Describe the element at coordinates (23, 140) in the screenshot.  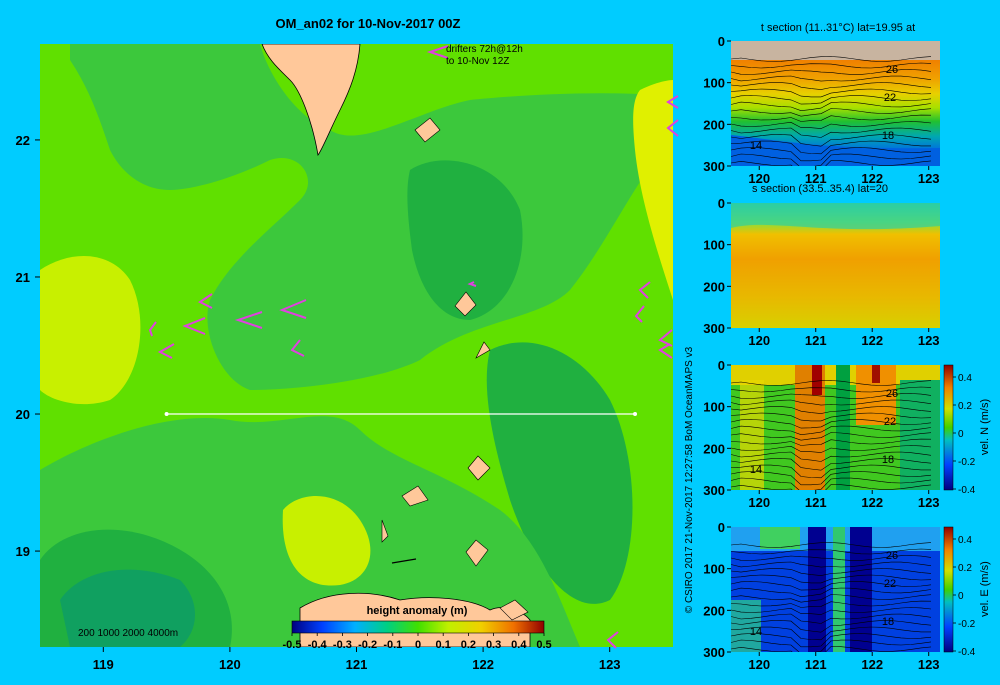
I see `map-y-tick-label: 22` at that location.